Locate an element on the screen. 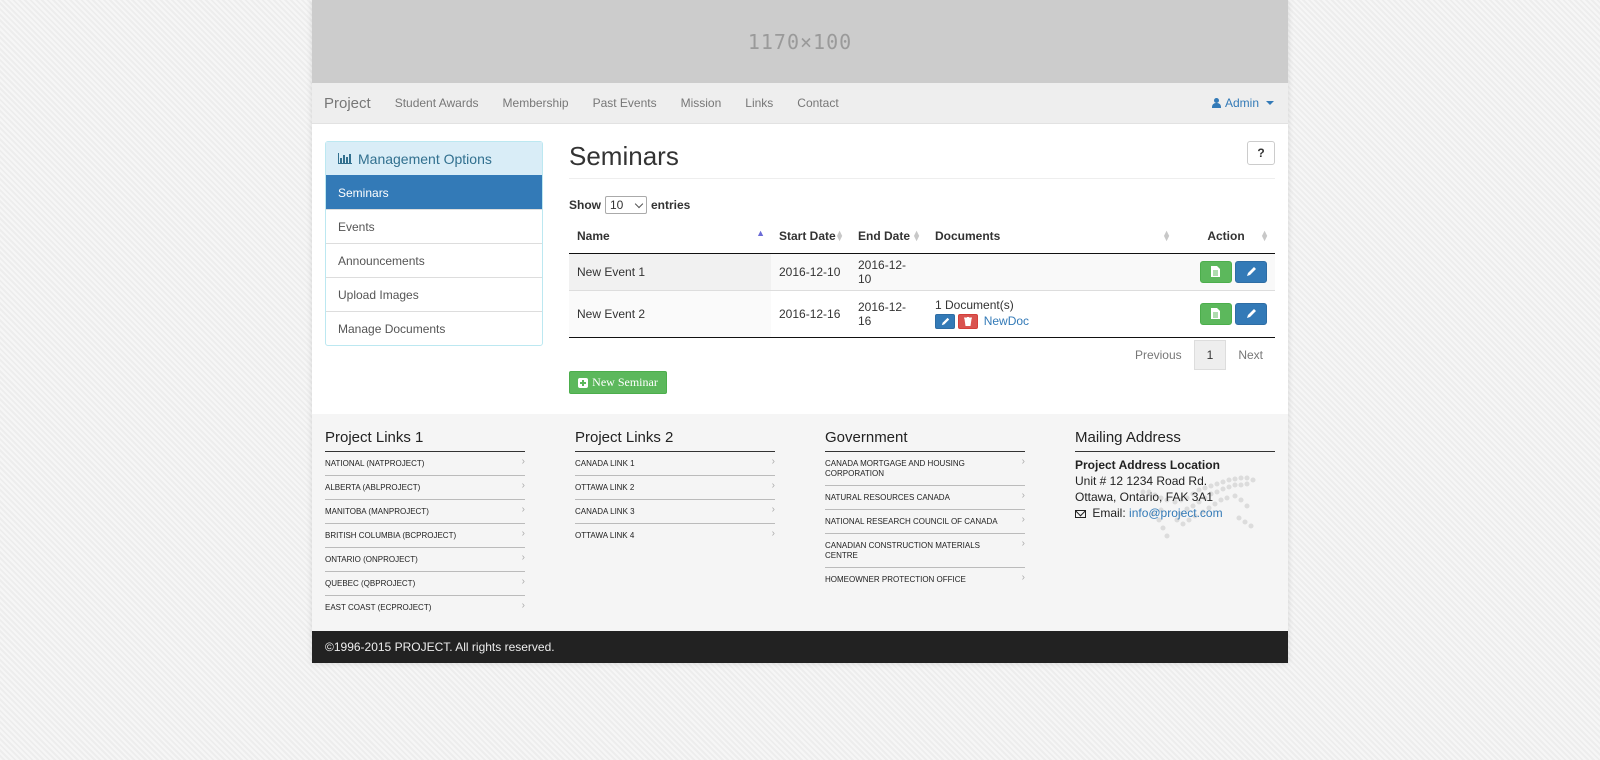 This screenshot has height=760, width=1600. document-link: NewDoc is located at coordinates (1006, 321).